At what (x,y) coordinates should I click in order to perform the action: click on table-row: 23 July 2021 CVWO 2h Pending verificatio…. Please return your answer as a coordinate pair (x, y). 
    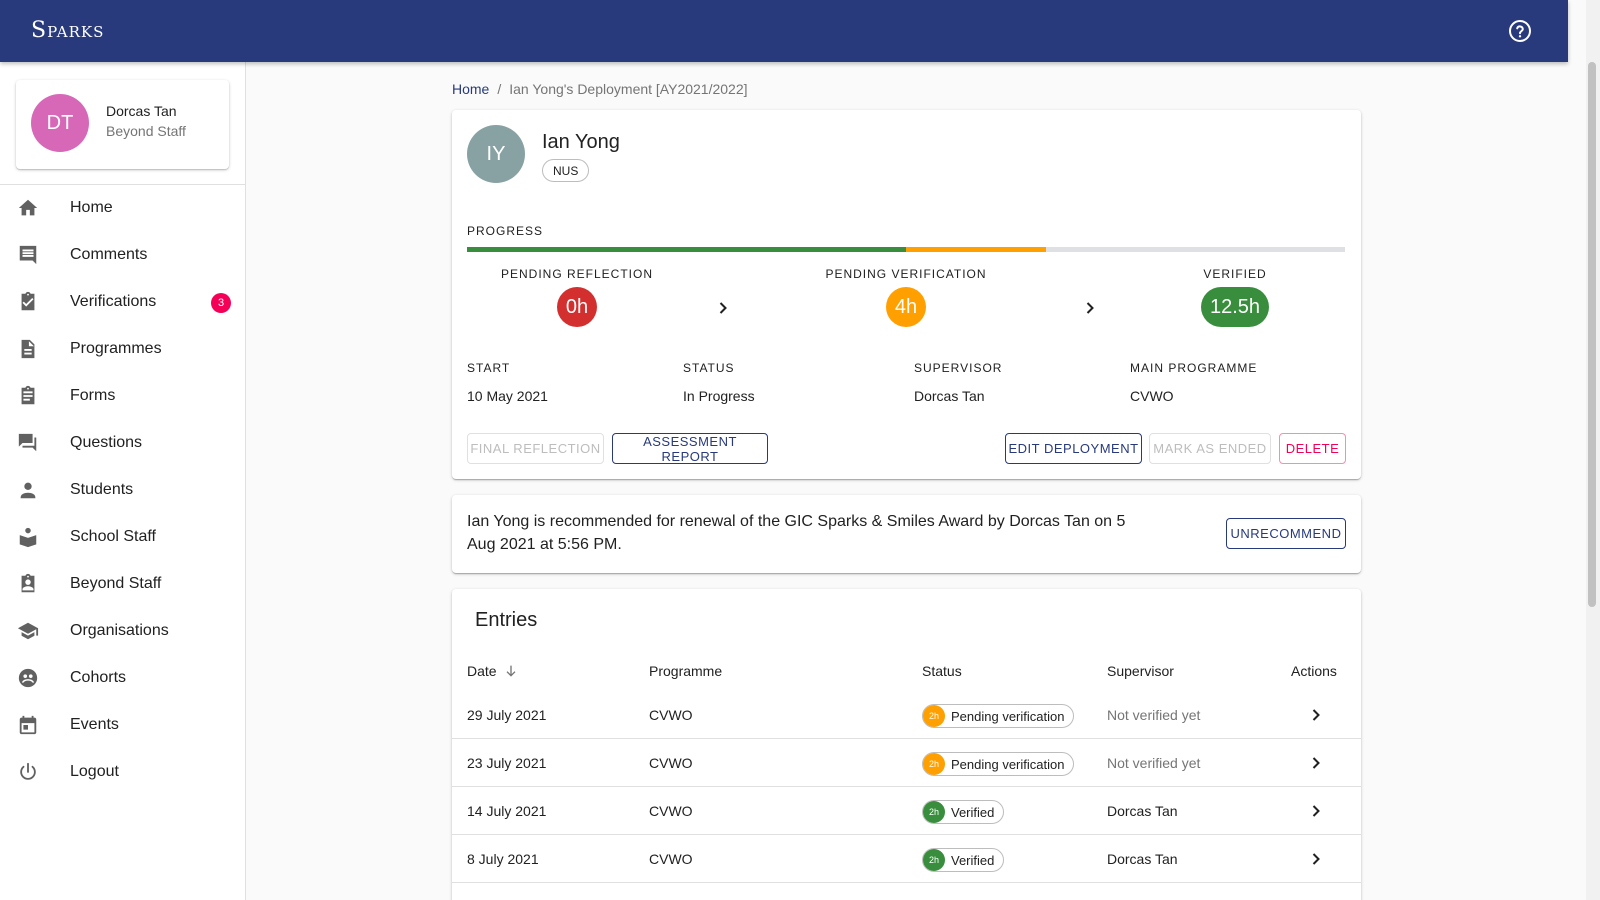
    Looking at the image, I should click on (906, 763).